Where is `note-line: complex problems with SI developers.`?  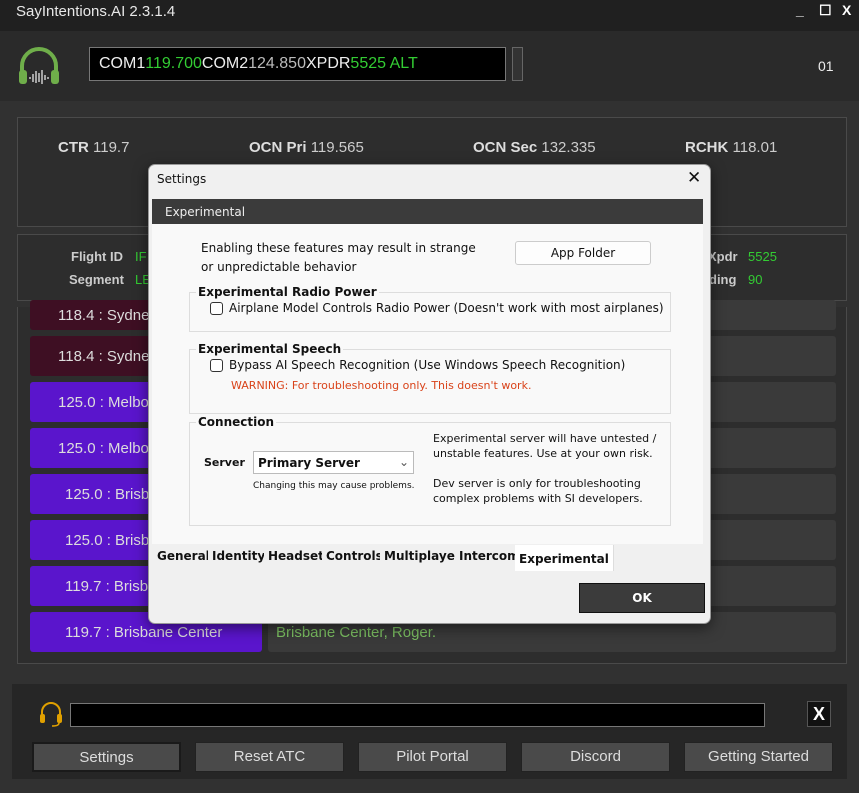 note-line: complex problems with SI developers. is located at coordinates (538, 498).